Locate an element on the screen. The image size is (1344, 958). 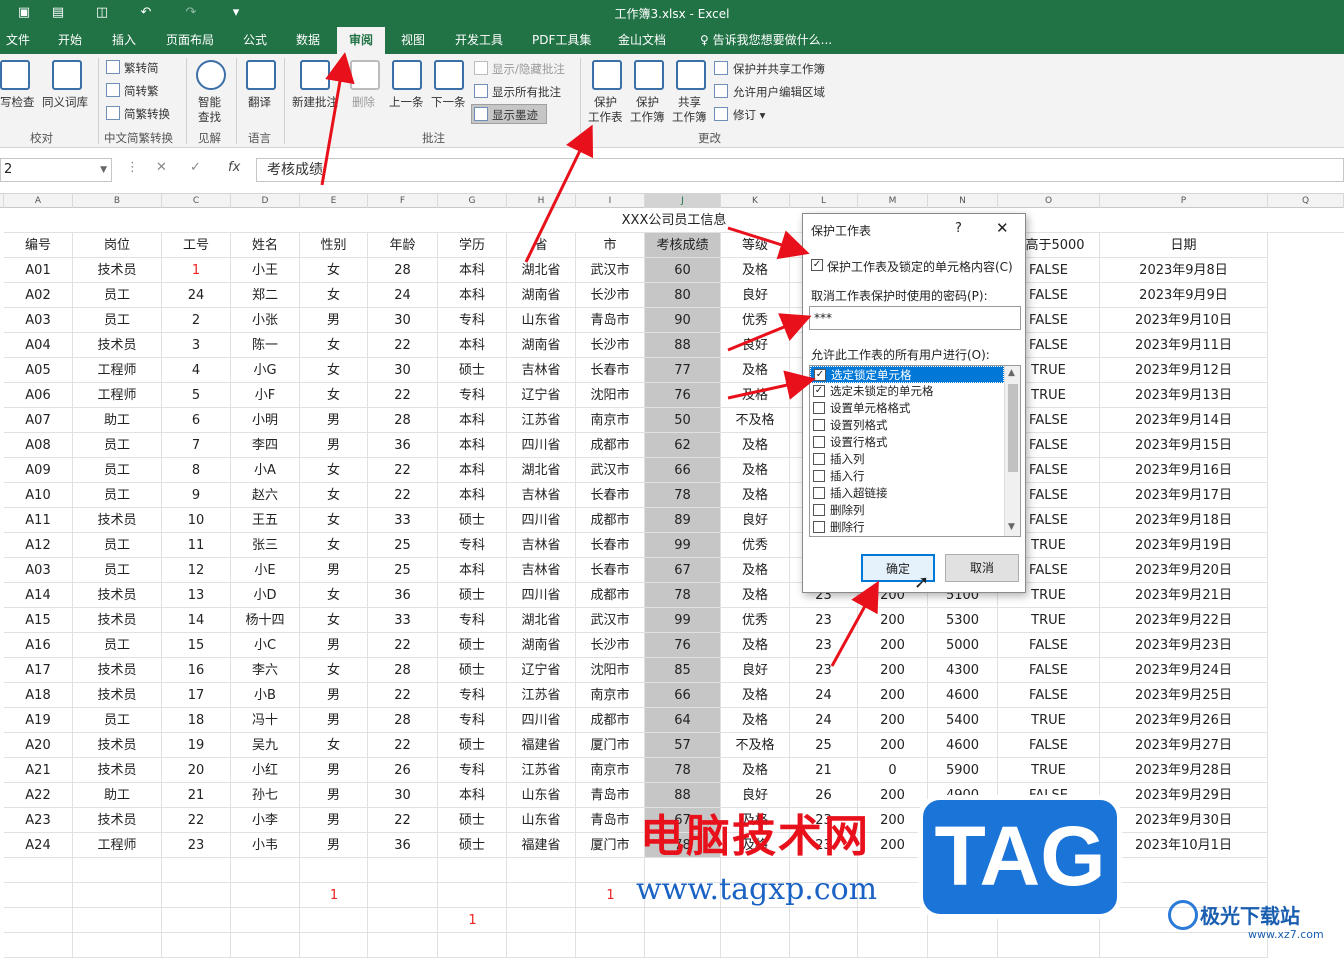
permission-checkbox is located at coordinates (819, 408).